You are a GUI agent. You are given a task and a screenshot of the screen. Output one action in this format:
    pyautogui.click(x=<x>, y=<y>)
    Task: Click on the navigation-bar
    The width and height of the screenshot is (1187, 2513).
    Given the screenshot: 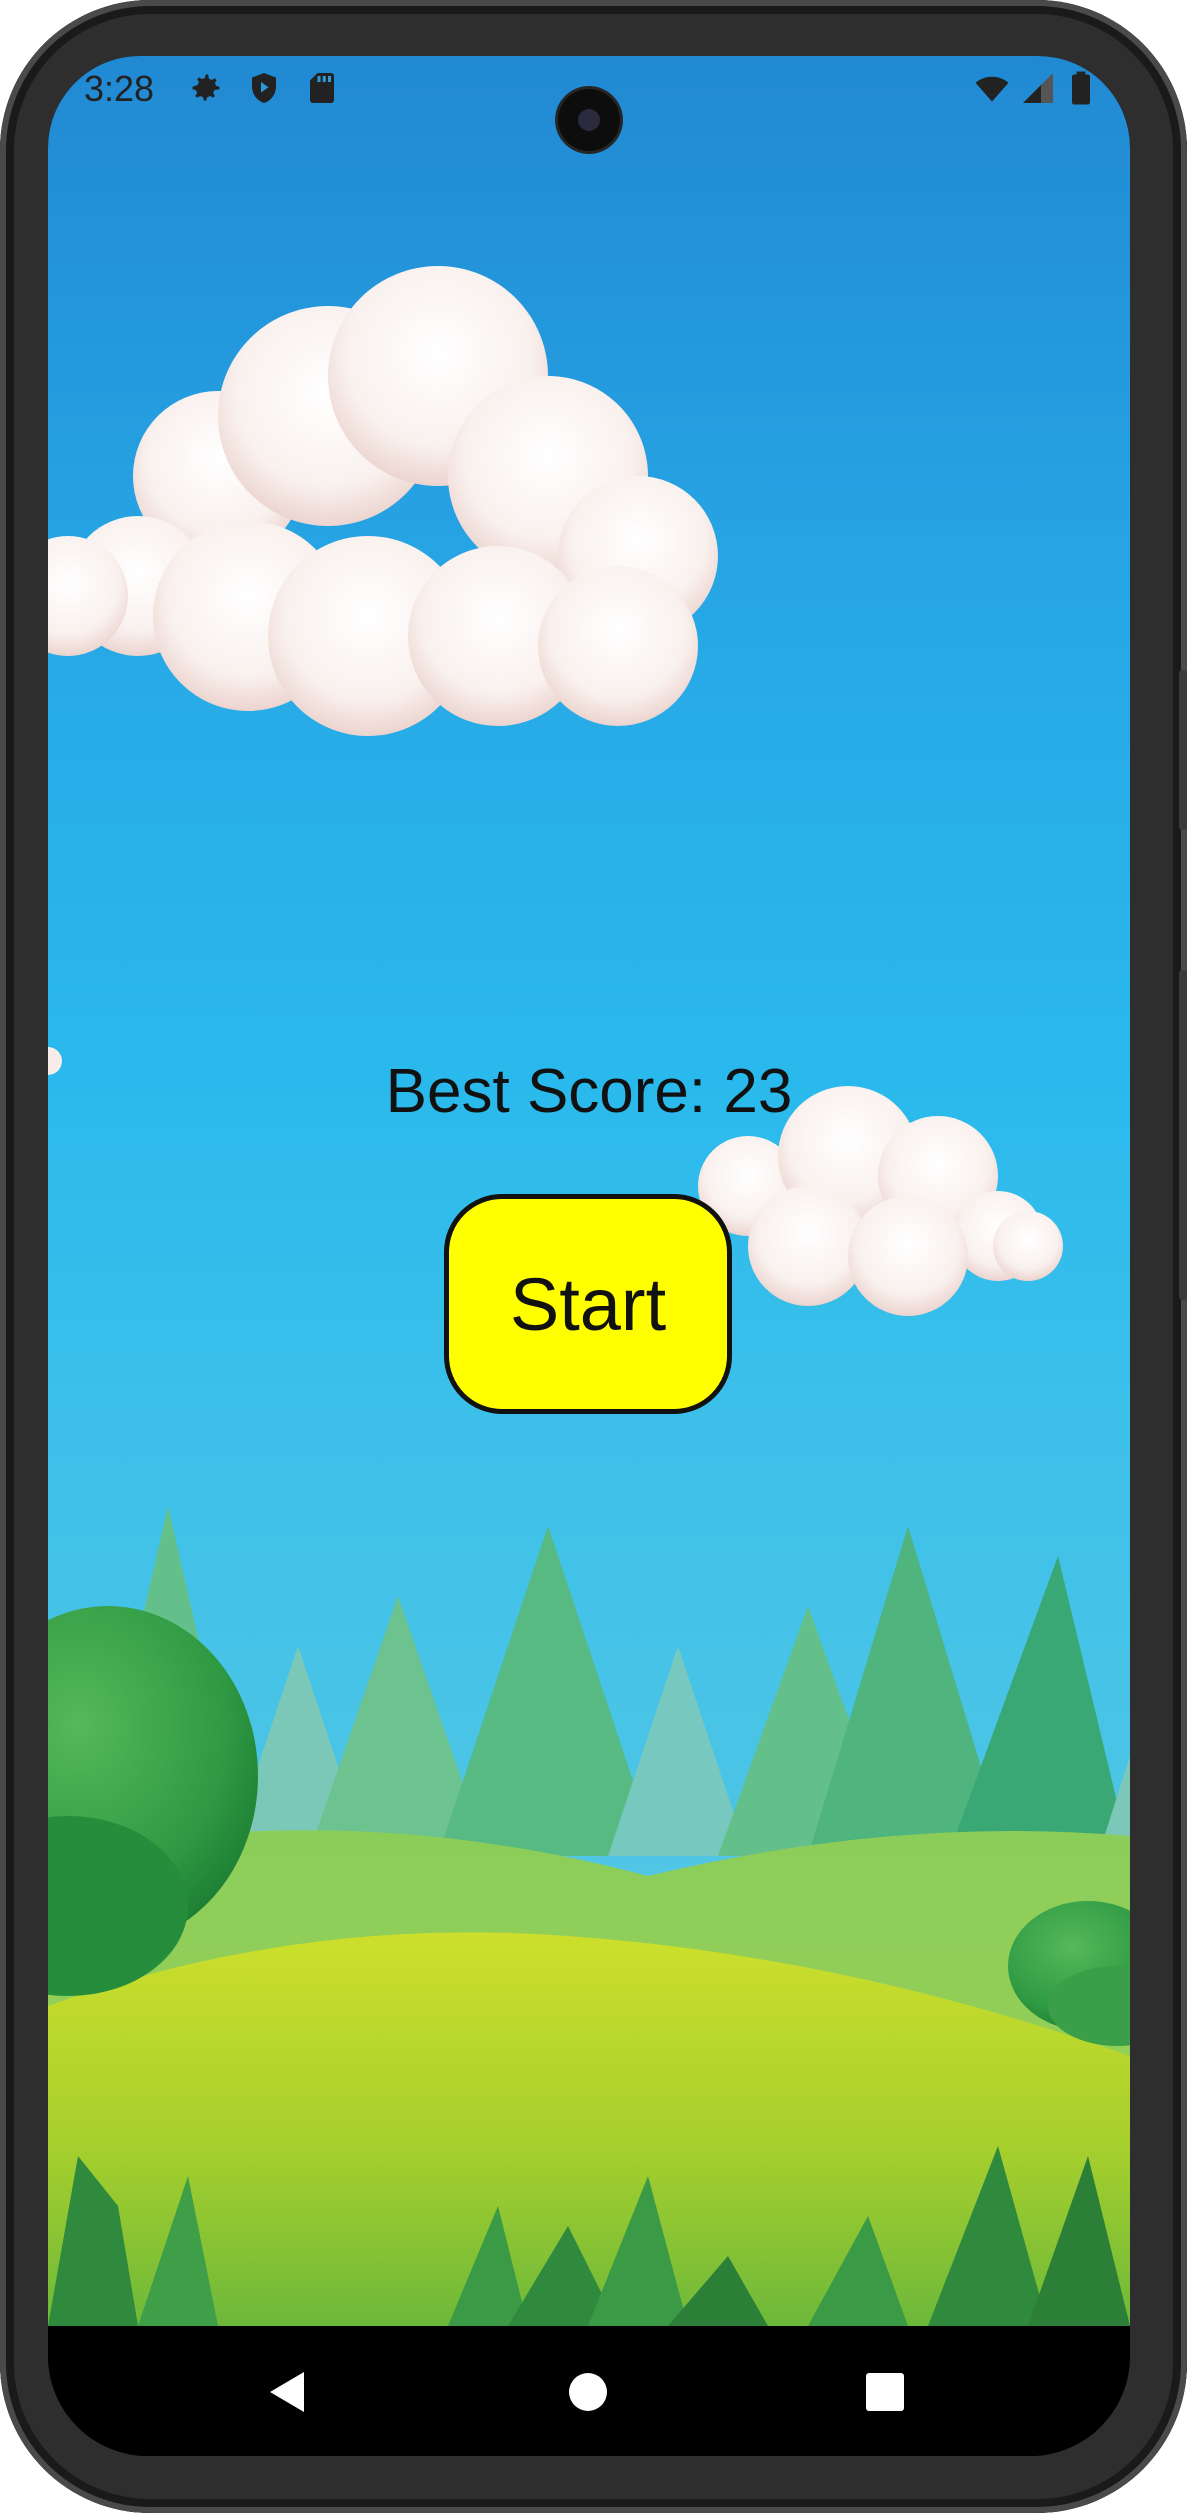 What is the action you would take?
    pyautogui.click(x=589, y=2391)
    